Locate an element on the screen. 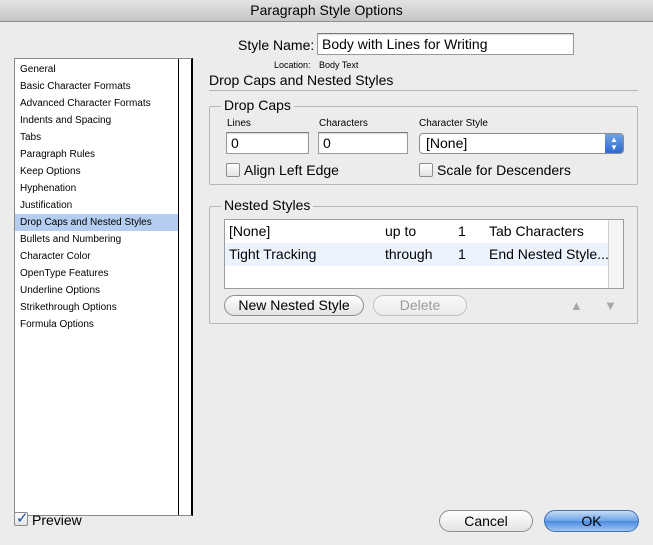 The image size is (653, 545). preview-checkbox: ✓ is located at coordinates (21, 518).